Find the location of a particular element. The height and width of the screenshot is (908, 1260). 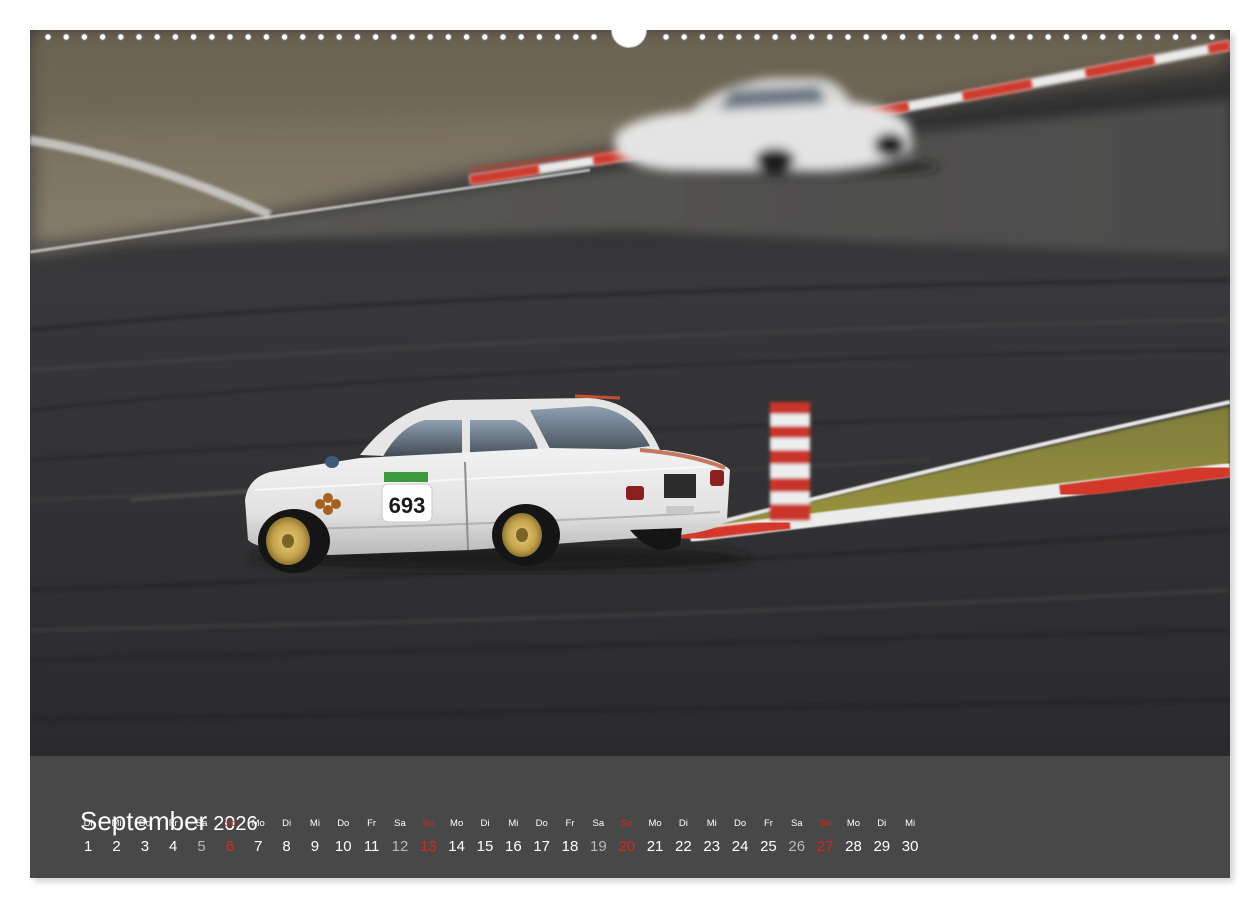

day-cell: Mi 9 is located at coordinates (315, 837).